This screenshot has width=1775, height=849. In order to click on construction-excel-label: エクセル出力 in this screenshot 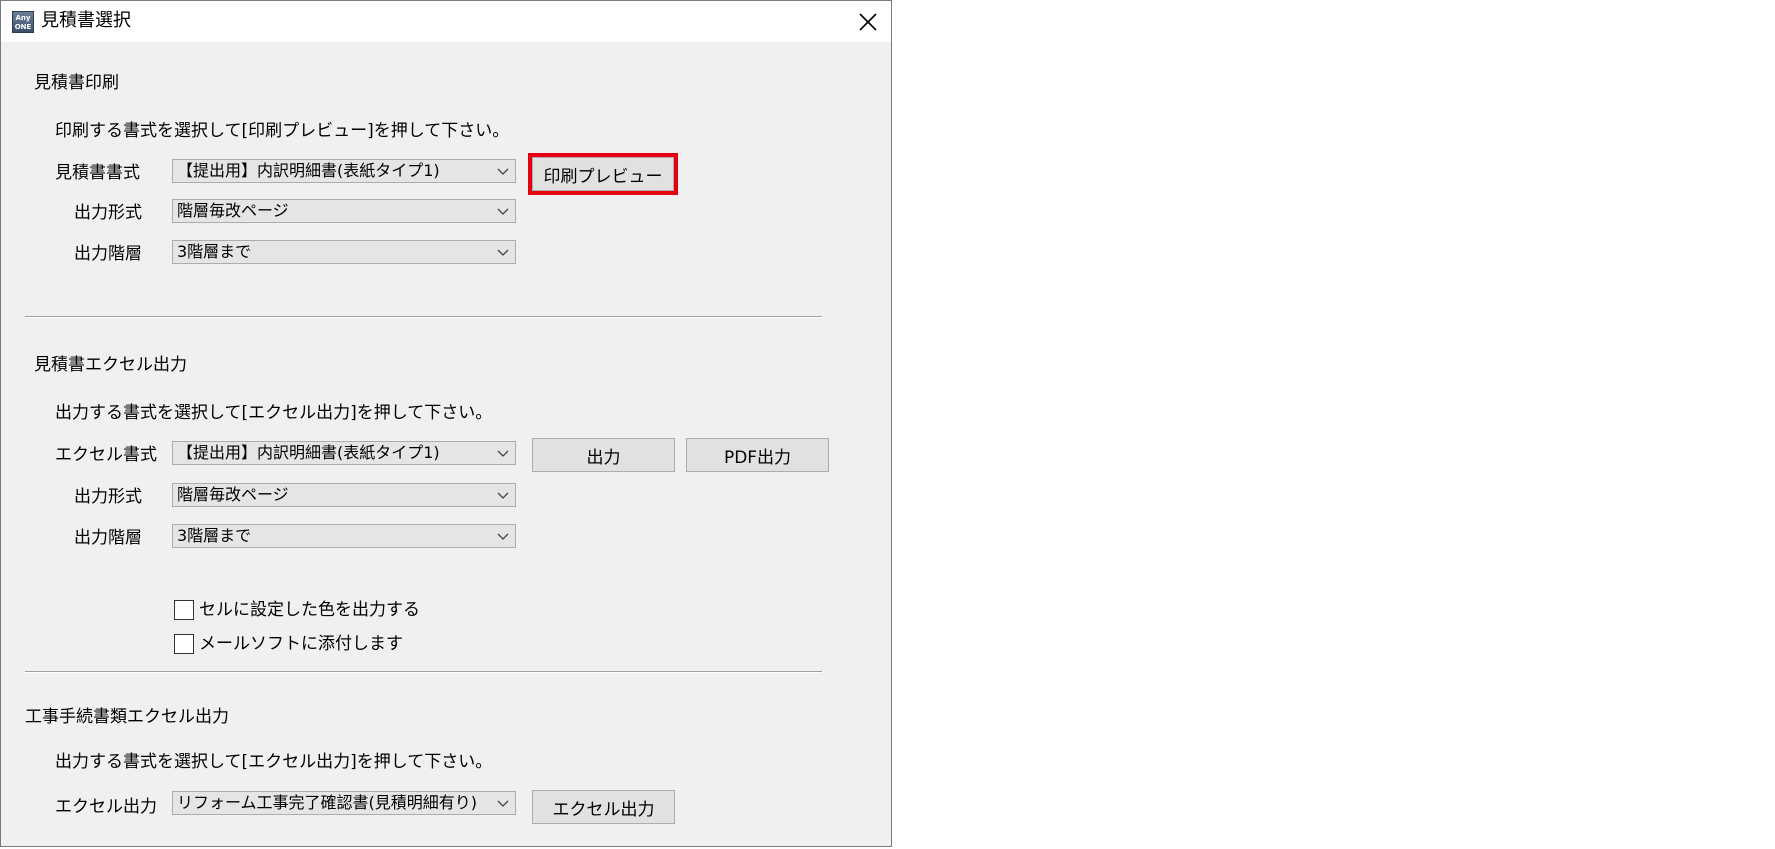, I will do `click(106, 807)`.